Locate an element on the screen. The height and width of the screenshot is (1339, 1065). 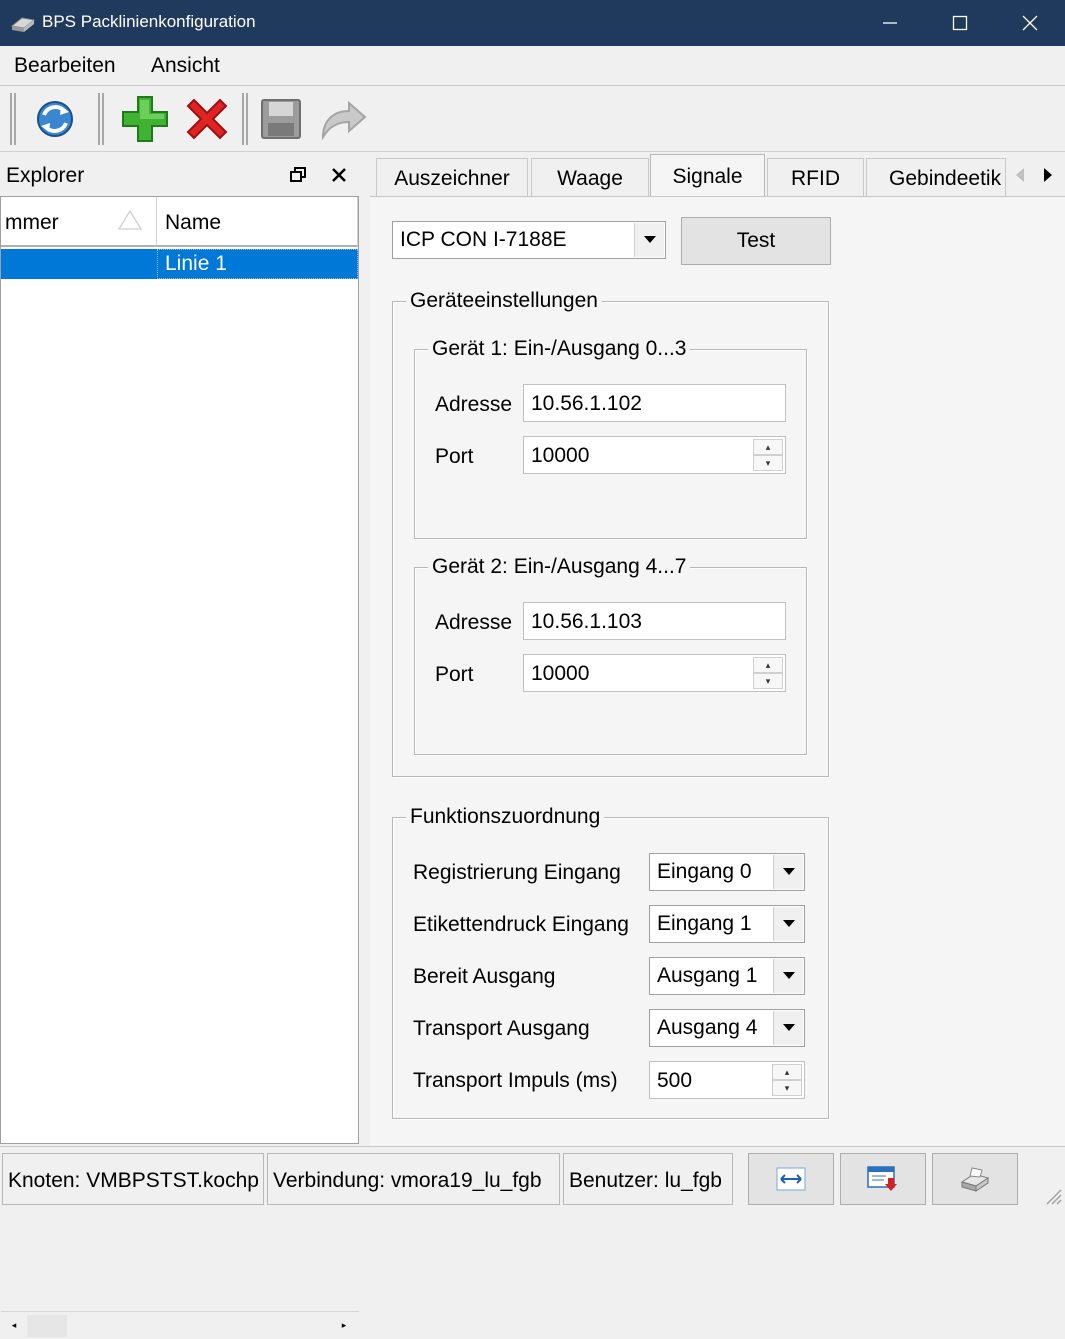
chevron-right-icon is located at coordinates (1048, 175).